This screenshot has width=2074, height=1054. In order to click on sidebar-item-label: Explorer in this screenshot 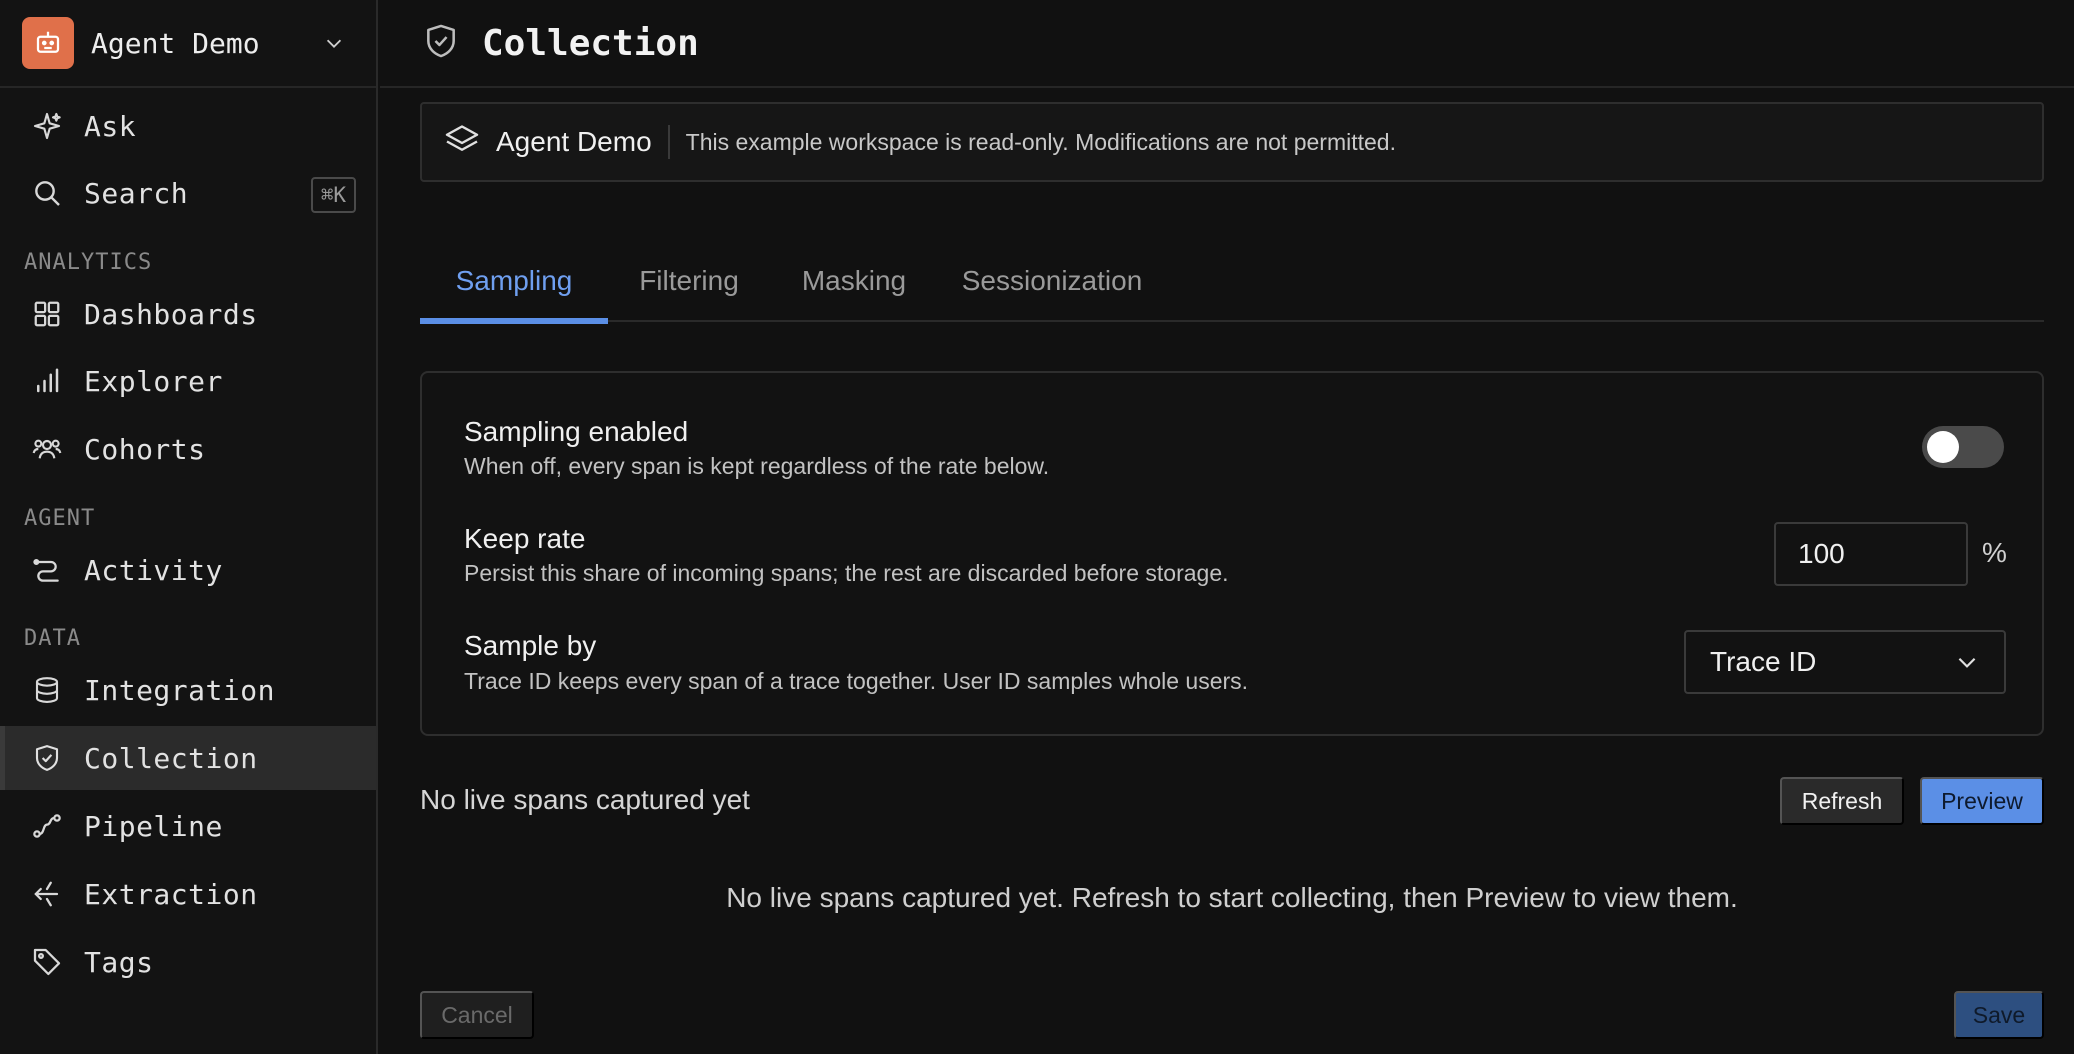, I will do `click(153, 381)`.